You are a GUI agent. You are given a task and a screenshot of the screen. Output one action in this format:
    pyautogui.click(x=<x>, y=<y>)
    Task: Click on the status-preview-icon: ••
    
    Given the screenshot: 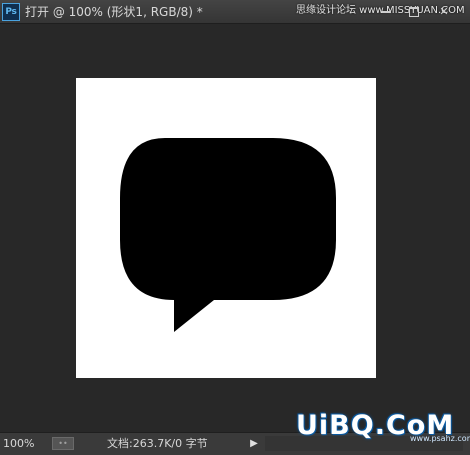 What is the action you would take?
    pyautogui.click(x=63, y=443)
    